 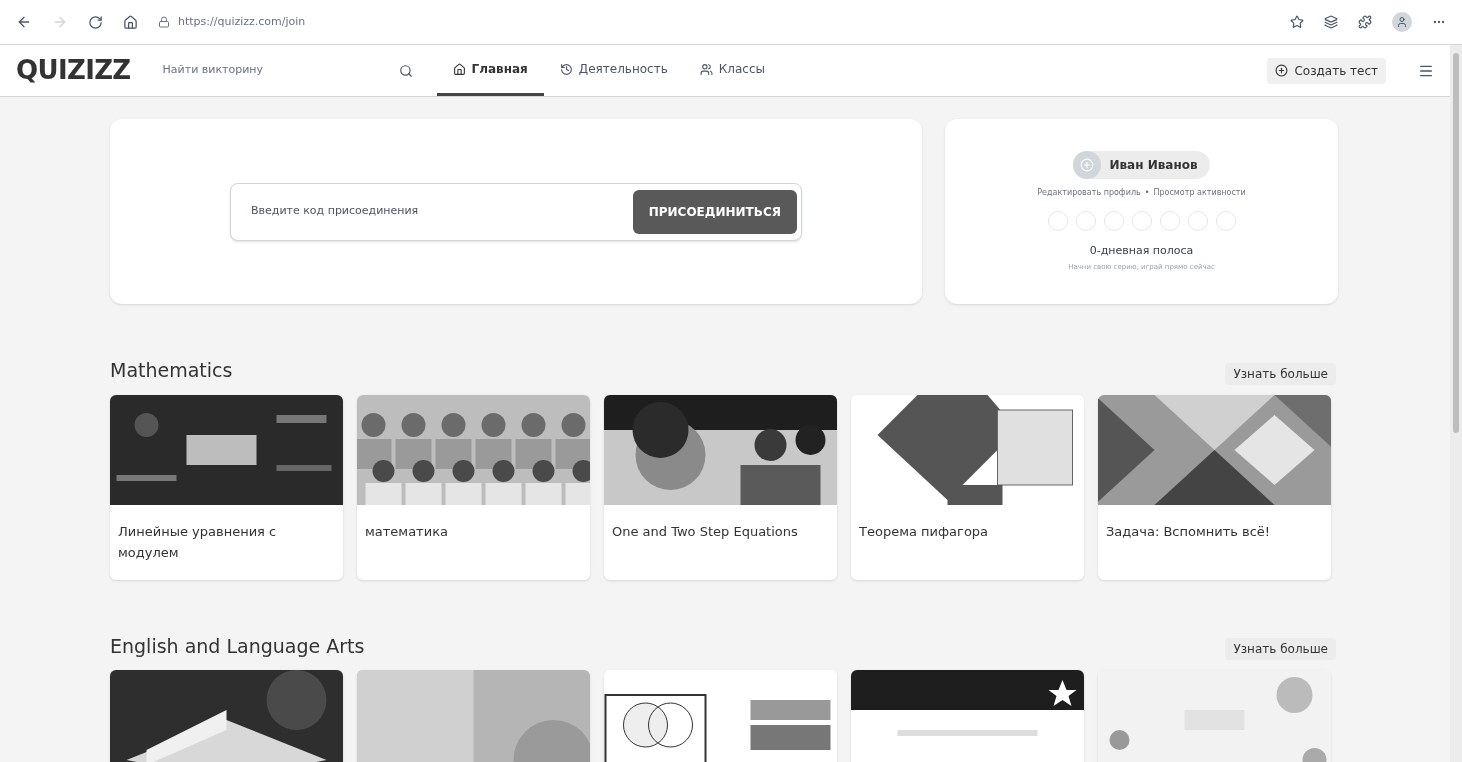 I want to click on nav-tab: Классы, so click(x=732, y=70).